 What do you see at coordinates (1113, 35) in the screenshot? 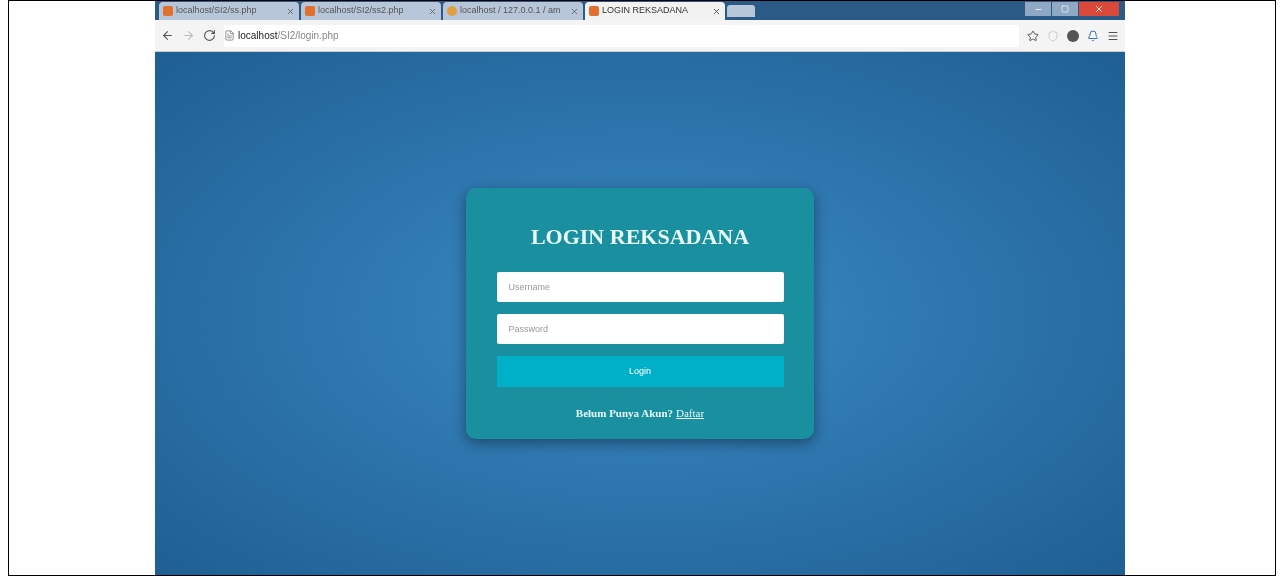
I see `menu-icon` at bounding box center [1113, 35].